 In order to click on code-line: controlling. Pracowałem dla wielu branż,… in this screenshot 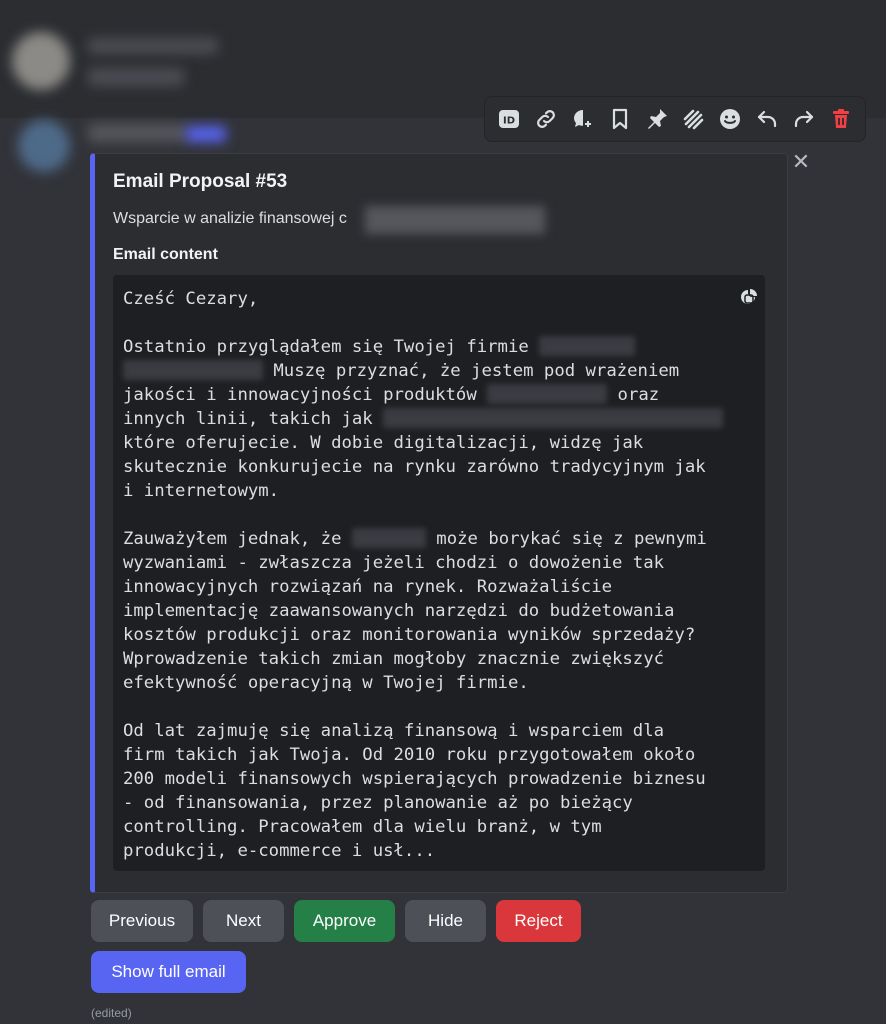, I will do `click(362, 827)`.